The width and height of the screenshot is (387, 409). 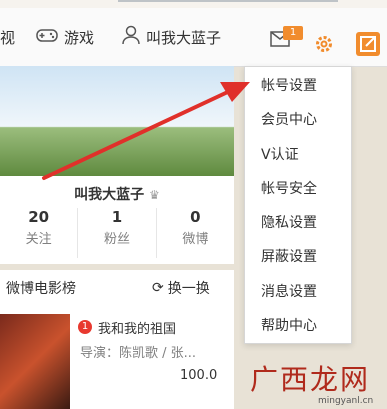 What do you see at coordinates (146, 131) in the screenshot?
I see `red-arrow-annotation` at bounding box center [146, 131].